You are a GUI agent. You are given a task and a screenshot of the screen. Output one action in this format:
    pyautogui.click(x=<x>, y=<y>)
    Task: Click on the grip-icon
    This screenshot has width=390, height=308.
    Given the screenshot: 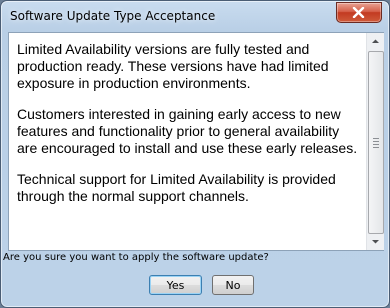 What is the action you would take?
    pyautogui.click(x=376, y=144)
    